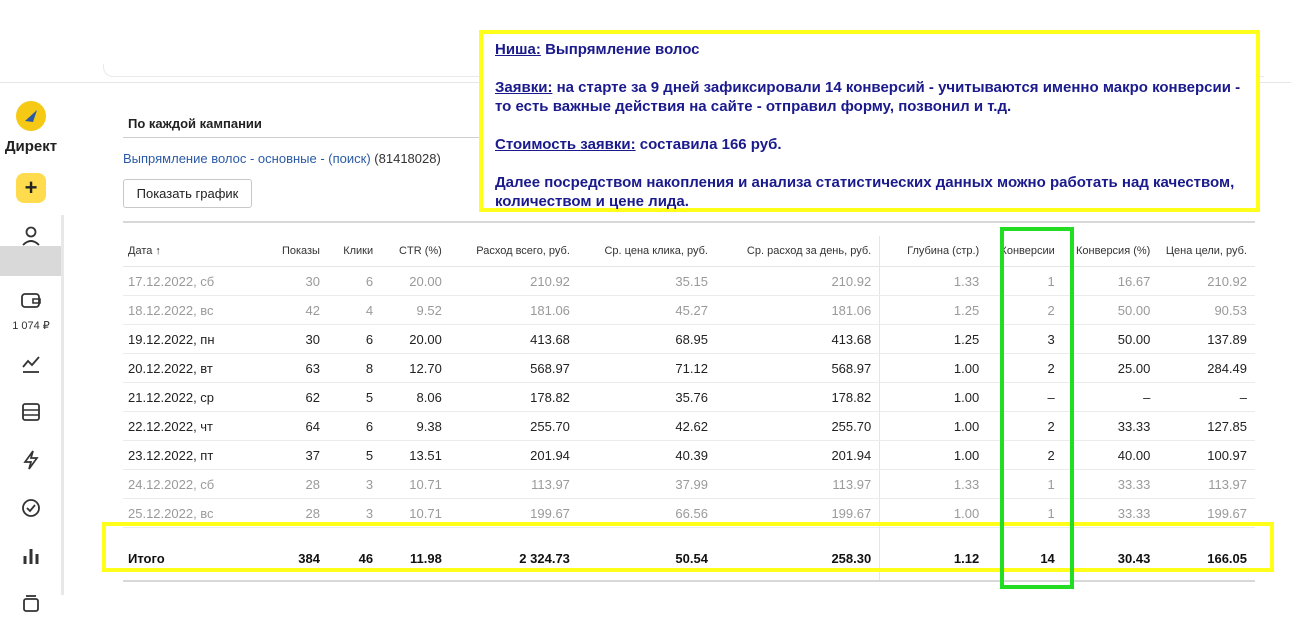 This screenshot has height=620, width=1291. What do you see at coordinates (646, 397) in the screenshot?
I see `cell-avg-click-cost: 35.76` at bounding box center [646, 397].